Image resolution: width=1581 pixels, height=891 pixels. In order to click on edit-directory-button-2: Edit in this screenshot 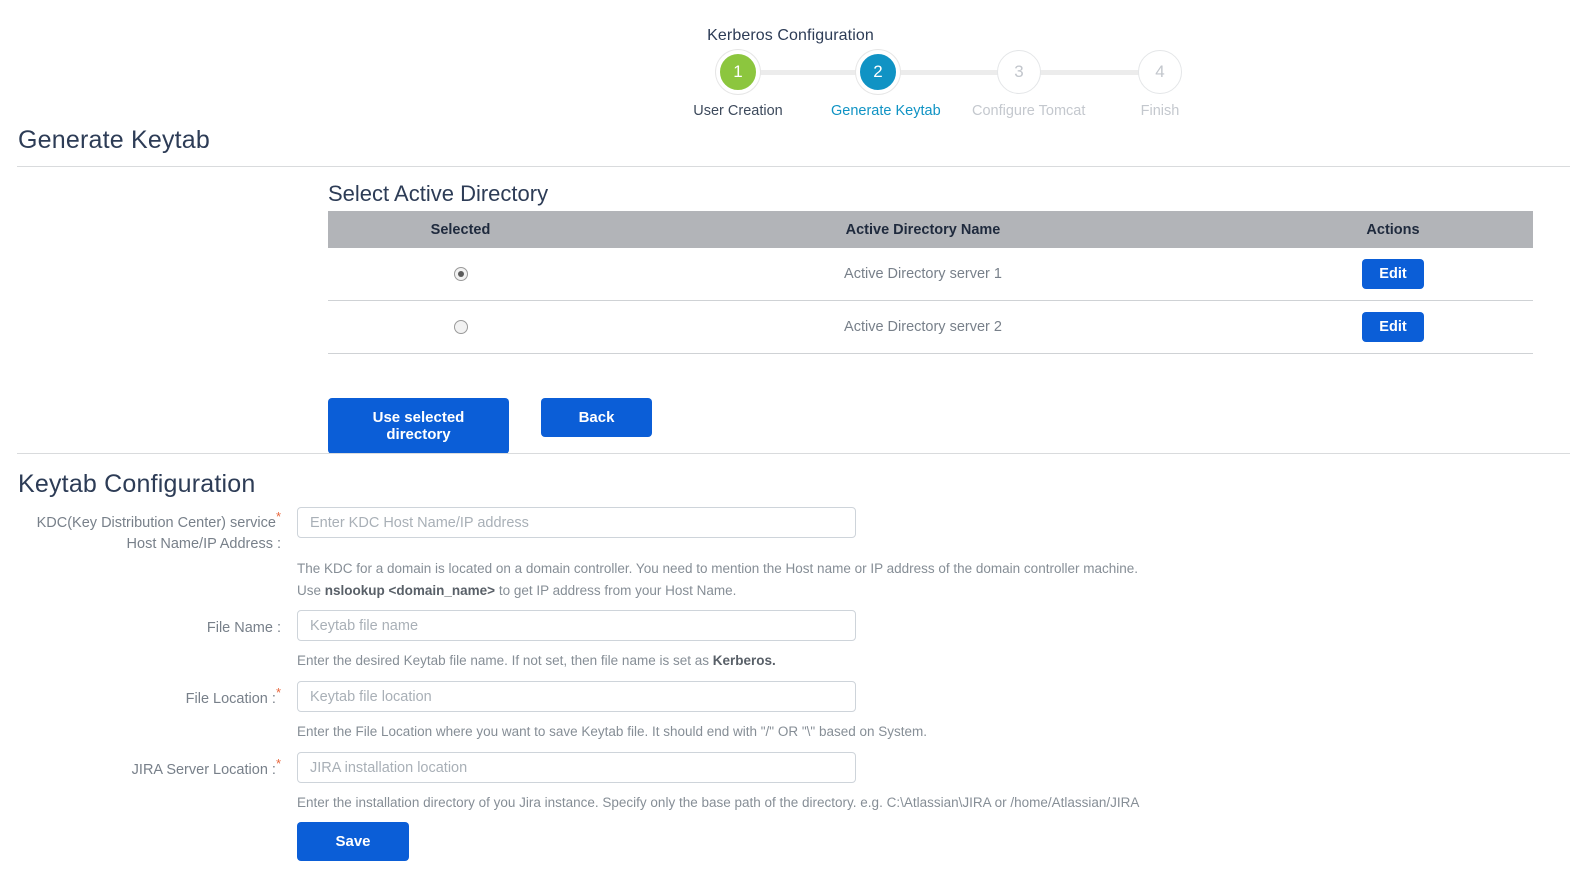, I will do `click(1393, 327)`.